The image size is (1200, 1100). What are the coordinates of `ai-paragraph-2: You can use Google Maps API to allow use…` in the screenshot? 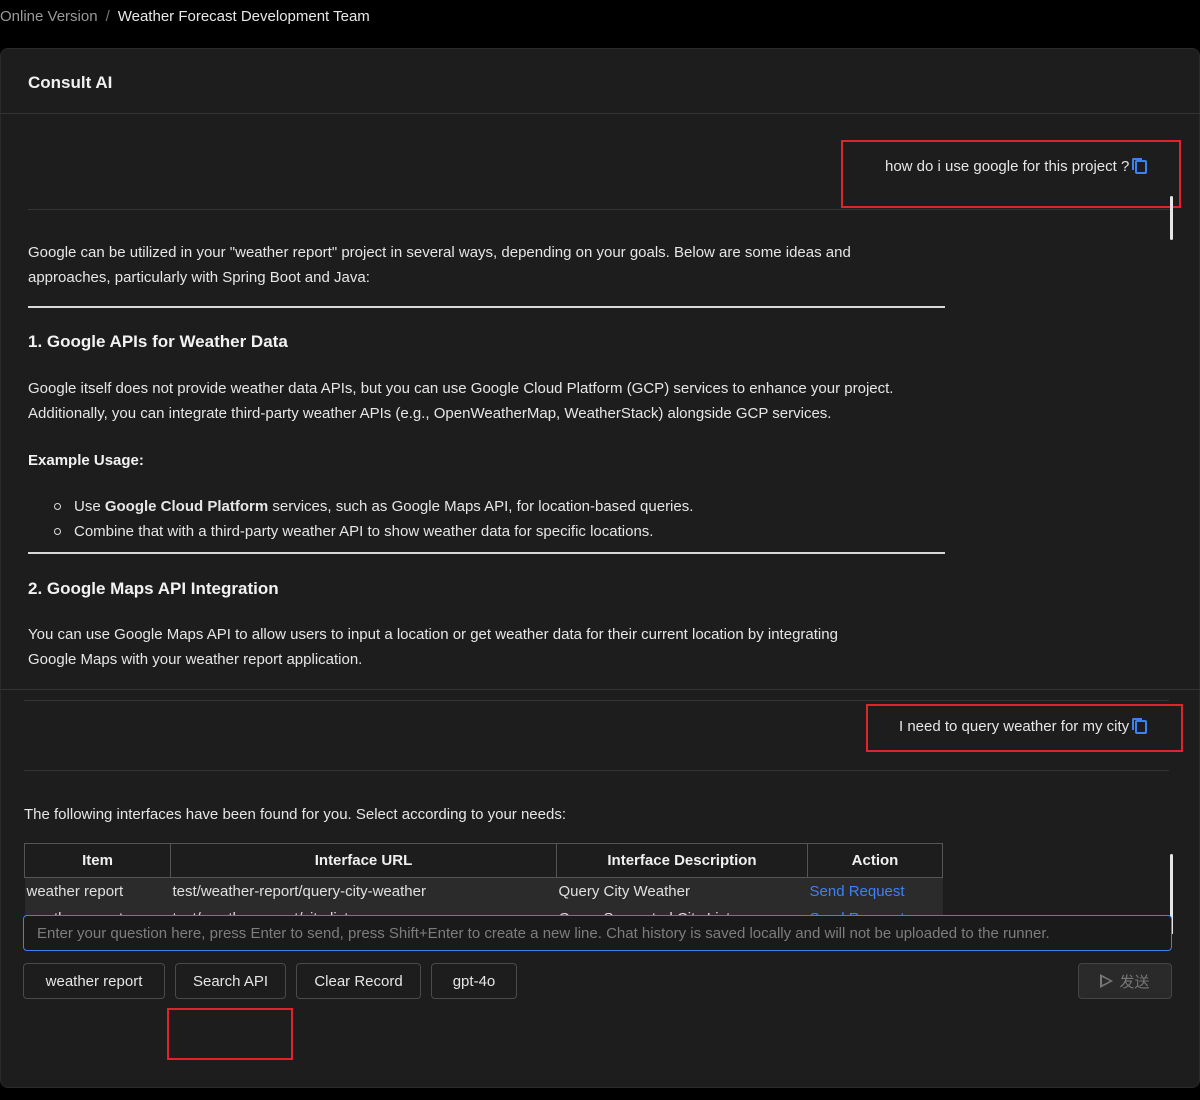 It's located at (488, 647).